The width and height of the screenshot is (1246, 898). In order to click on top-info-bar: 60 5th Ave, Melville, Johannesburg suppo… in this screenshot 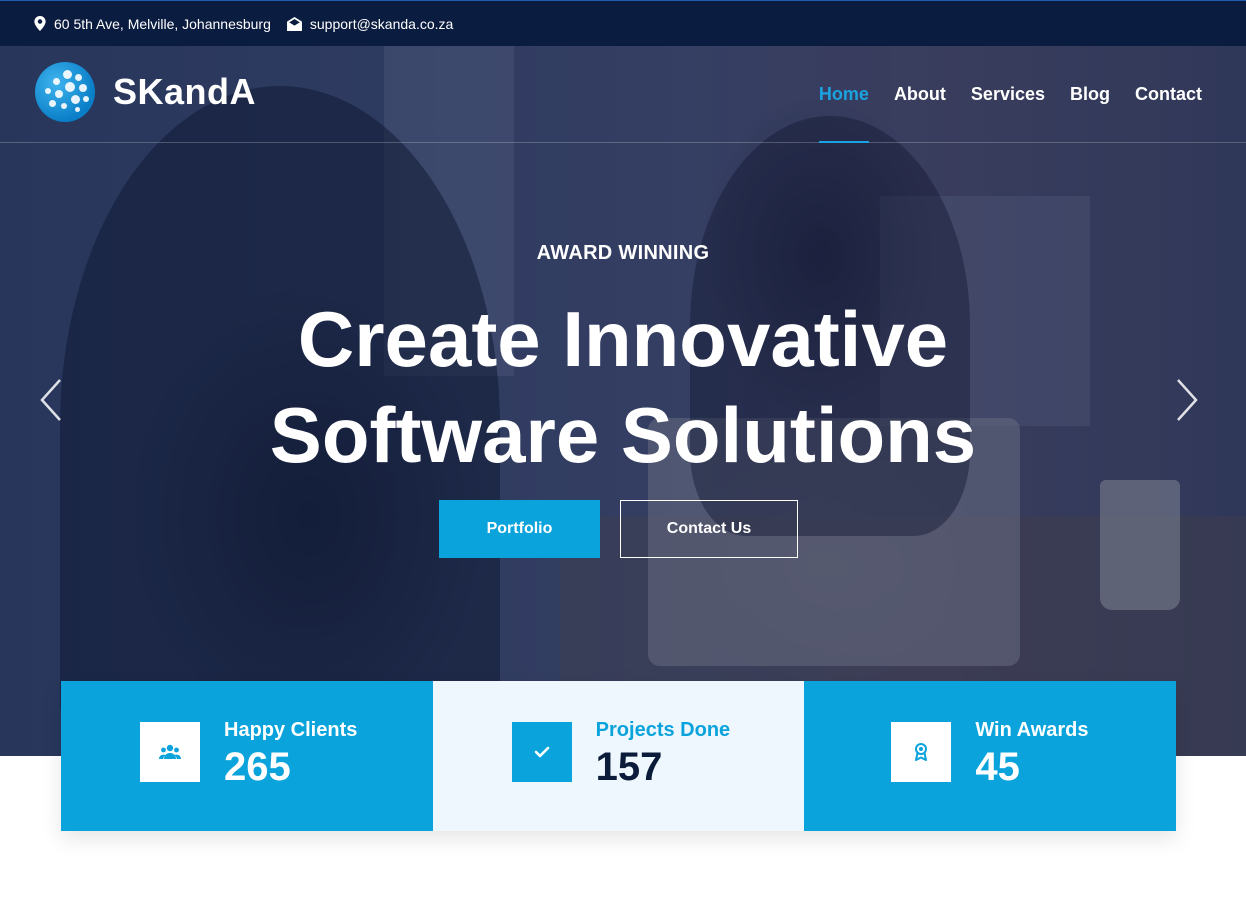, I will do `click(623, 23)`.